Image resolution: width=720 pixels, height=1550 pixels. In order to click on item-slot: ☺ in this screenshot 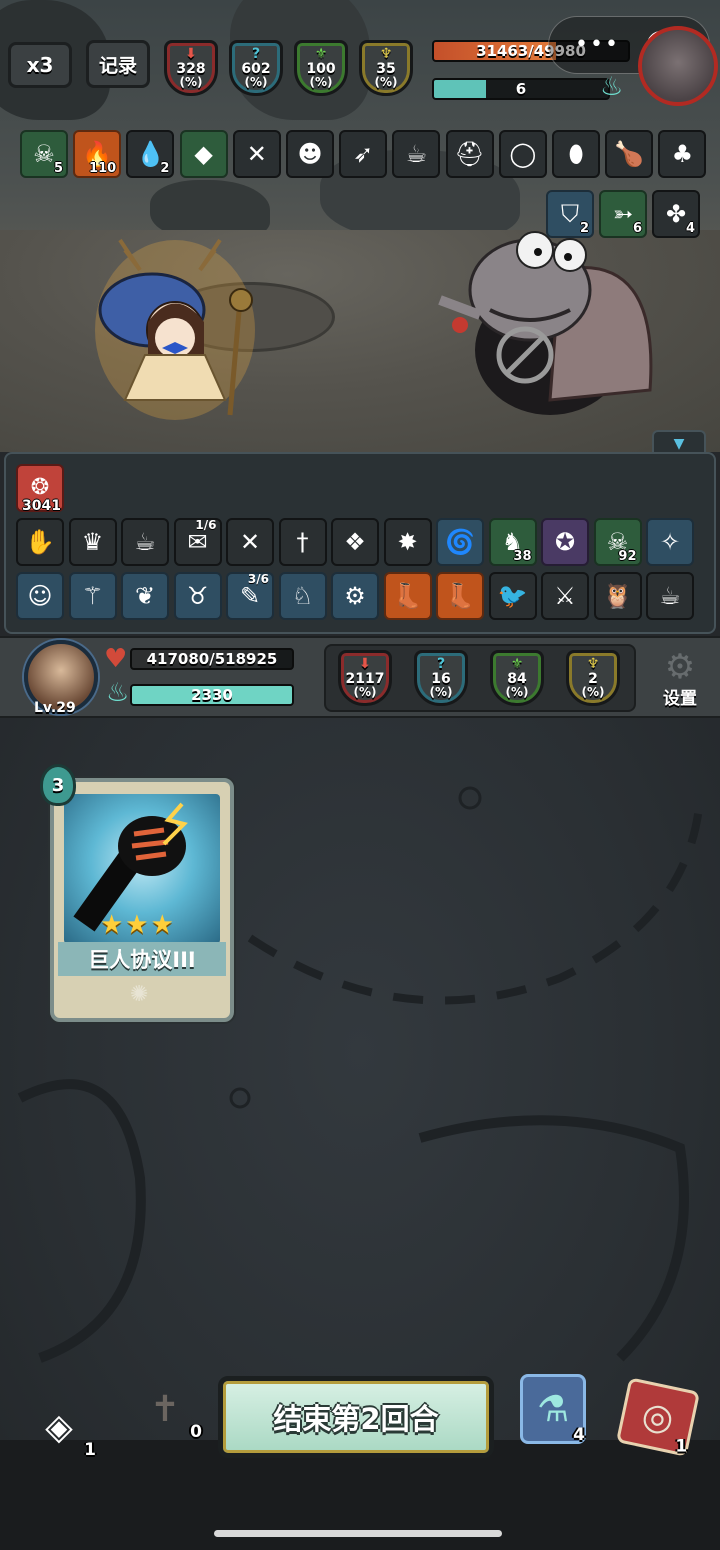, I will do `click(40, 596)`.